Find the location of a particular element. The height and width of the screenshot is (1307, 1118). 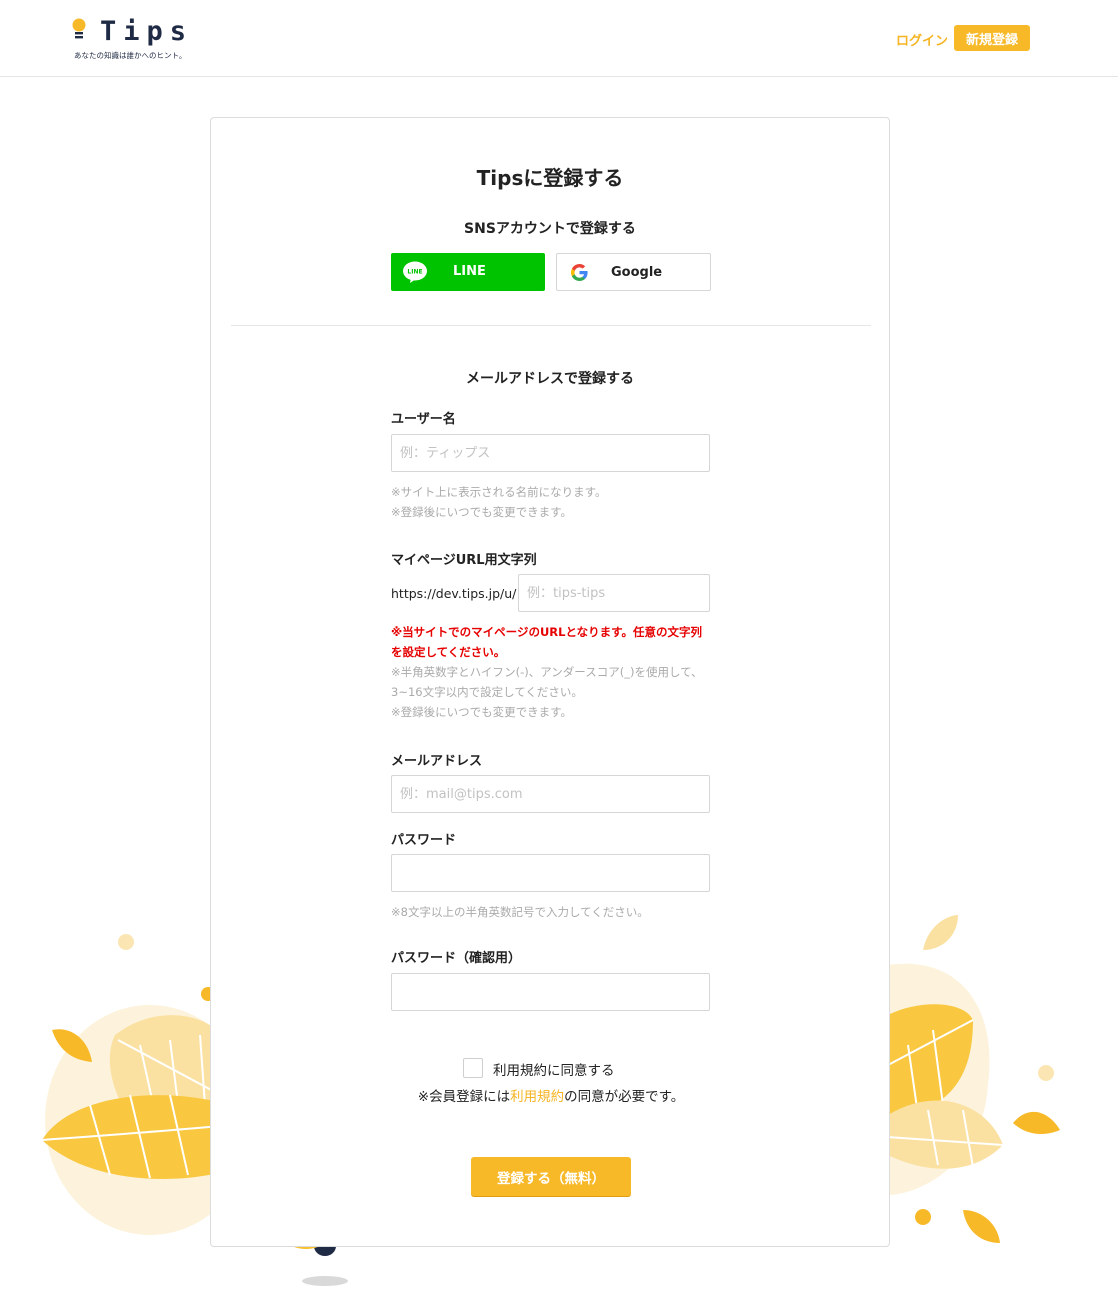

agree-note-prefix: ※会員登録には is located at coordinates (464, 1097).